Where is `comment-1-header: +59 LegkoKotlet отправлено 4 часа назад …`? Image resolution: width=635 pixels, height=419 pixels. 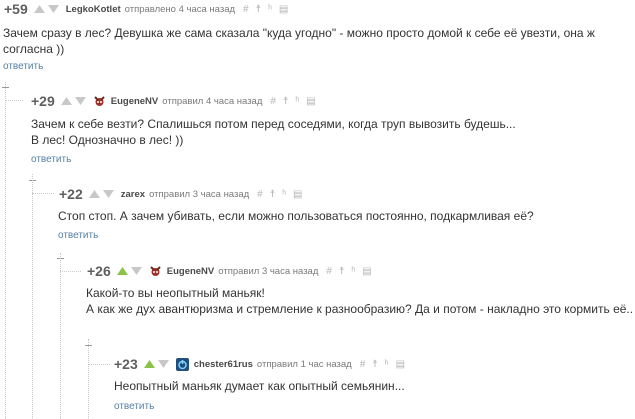
comment-1-header: +59 LegkoKotlet отправлено 4 часа назад … is located at coordinates (146, 9).